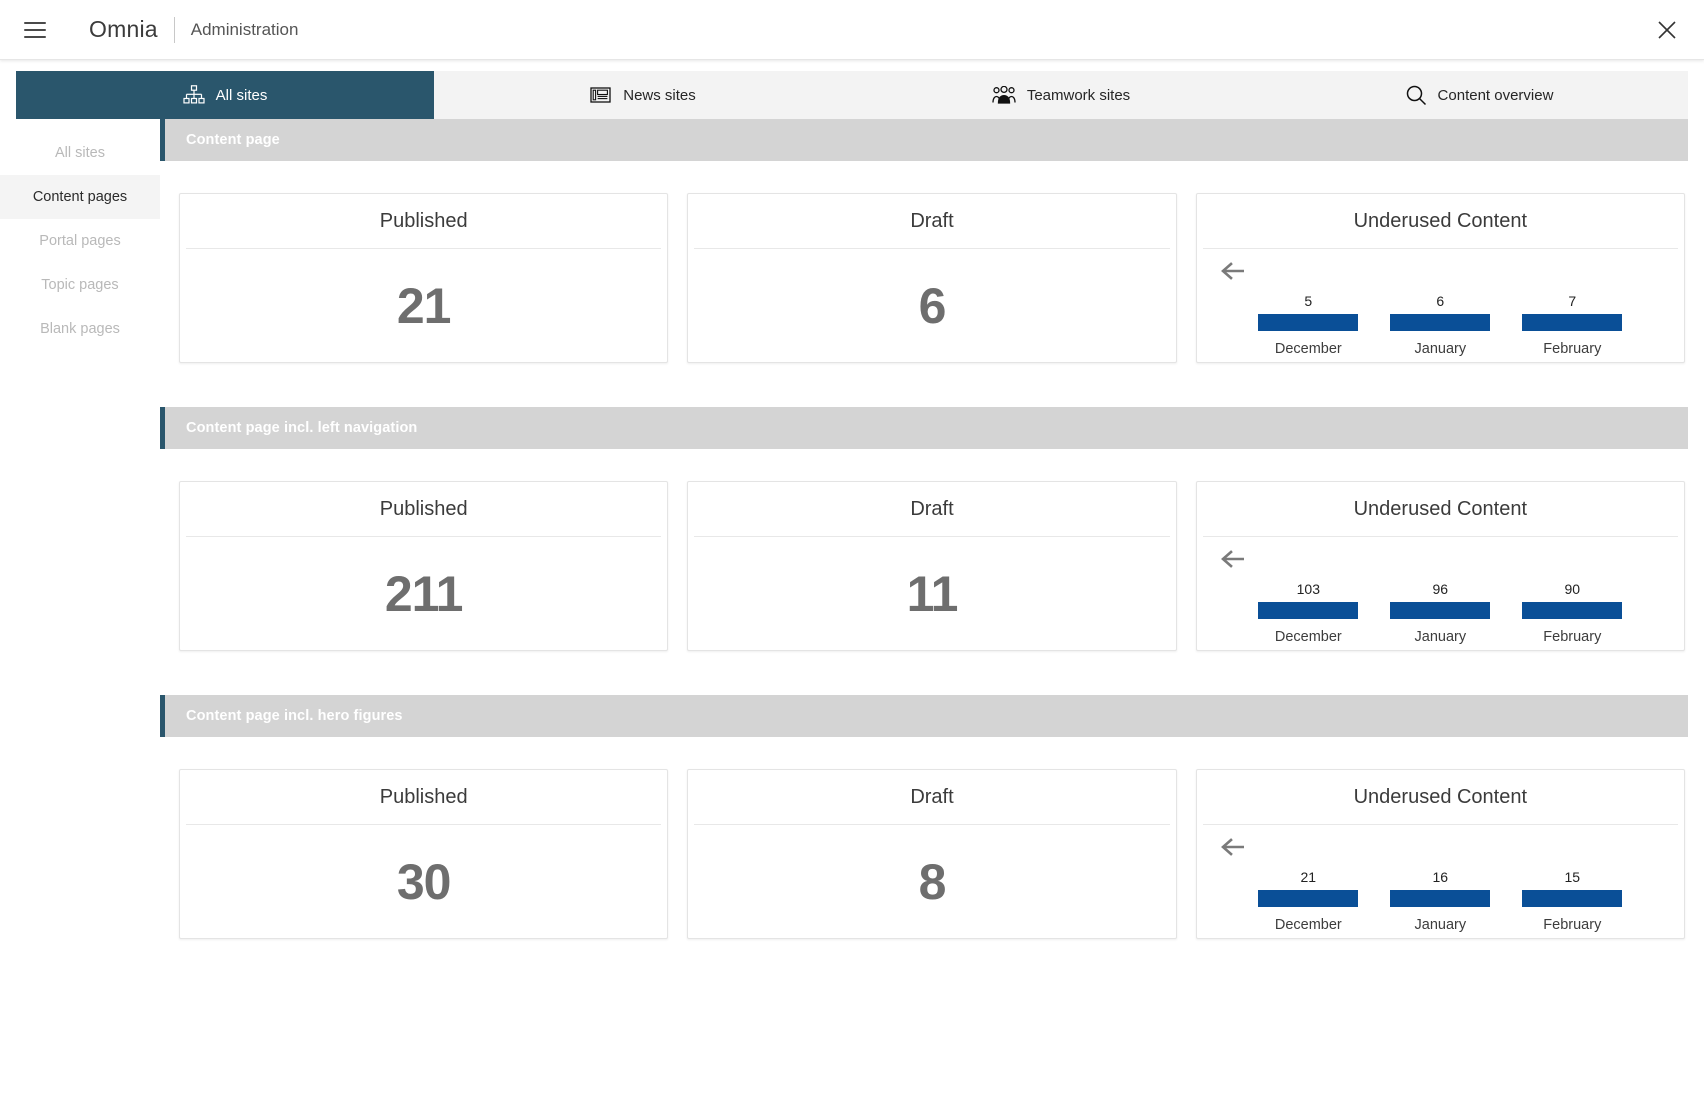  Describe the element at coordinates (1667, 30) in the screenshot. I see `close-icon` at that location.